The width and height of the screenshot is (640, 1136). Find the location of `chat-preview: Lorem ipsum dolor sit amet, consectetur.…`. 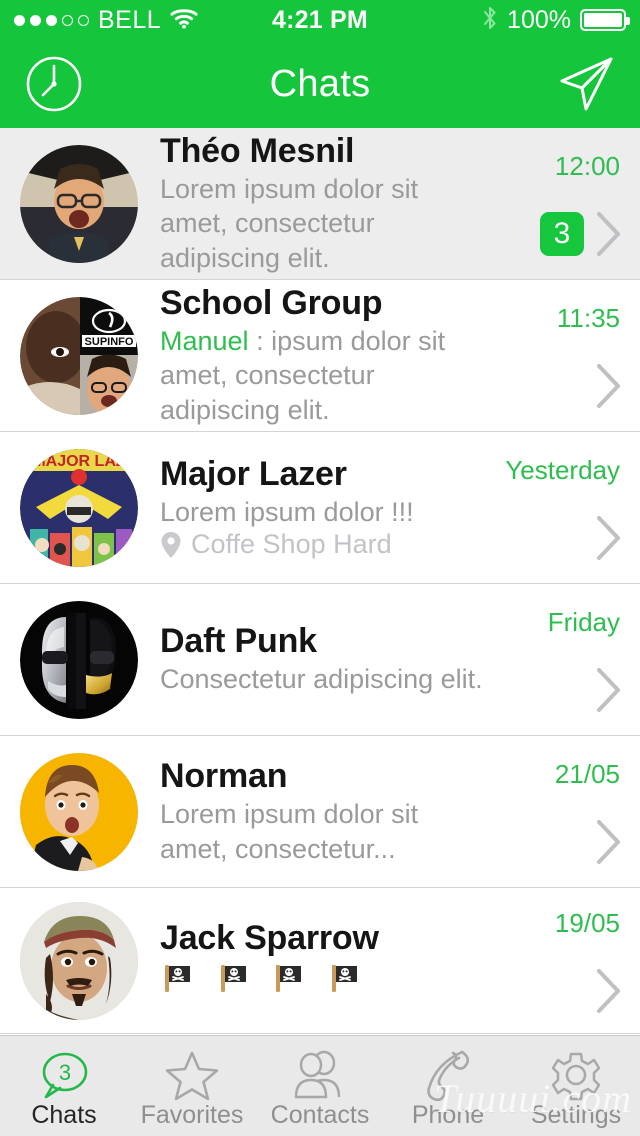

chat-preview: Lorem ipsum dolor sit amet, consectetur.… is located at coordinates (289, 831).